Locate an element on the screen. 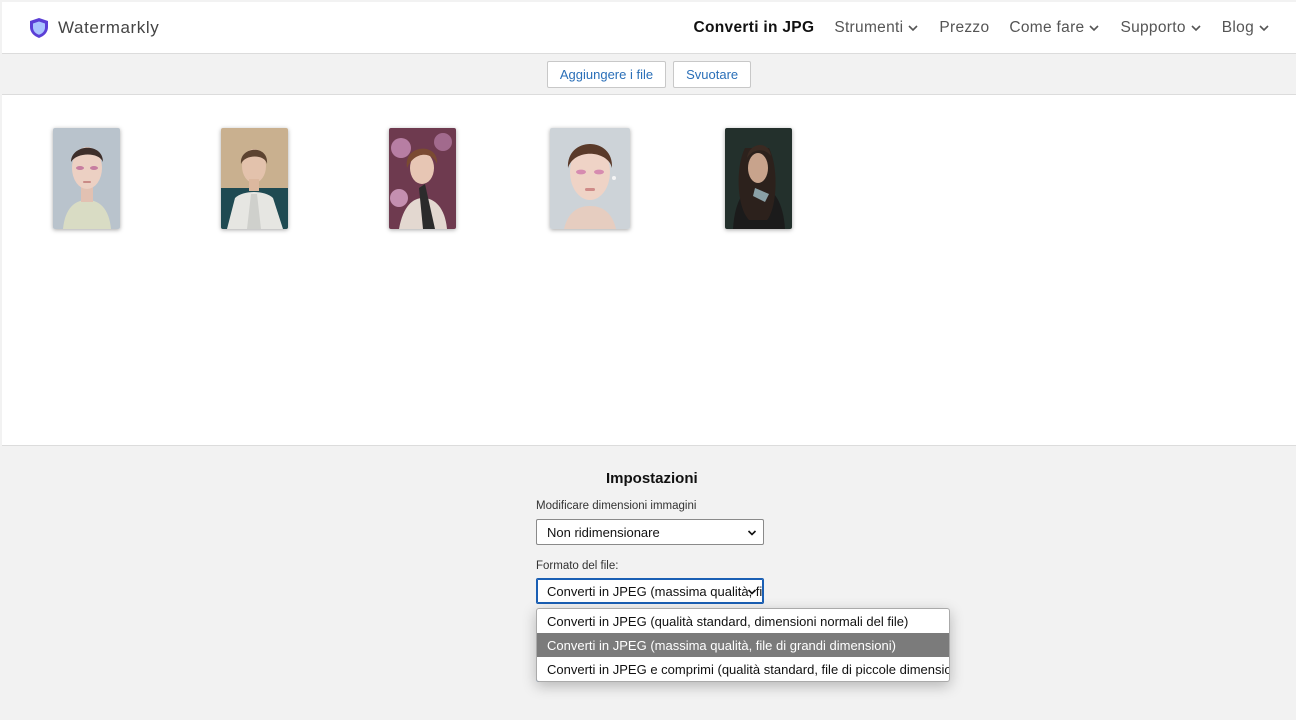 The width and height of the screenshot is (1296, 720). file-toolbar: Aggiungere i file Svuotare is located at coordinates (649, 74).